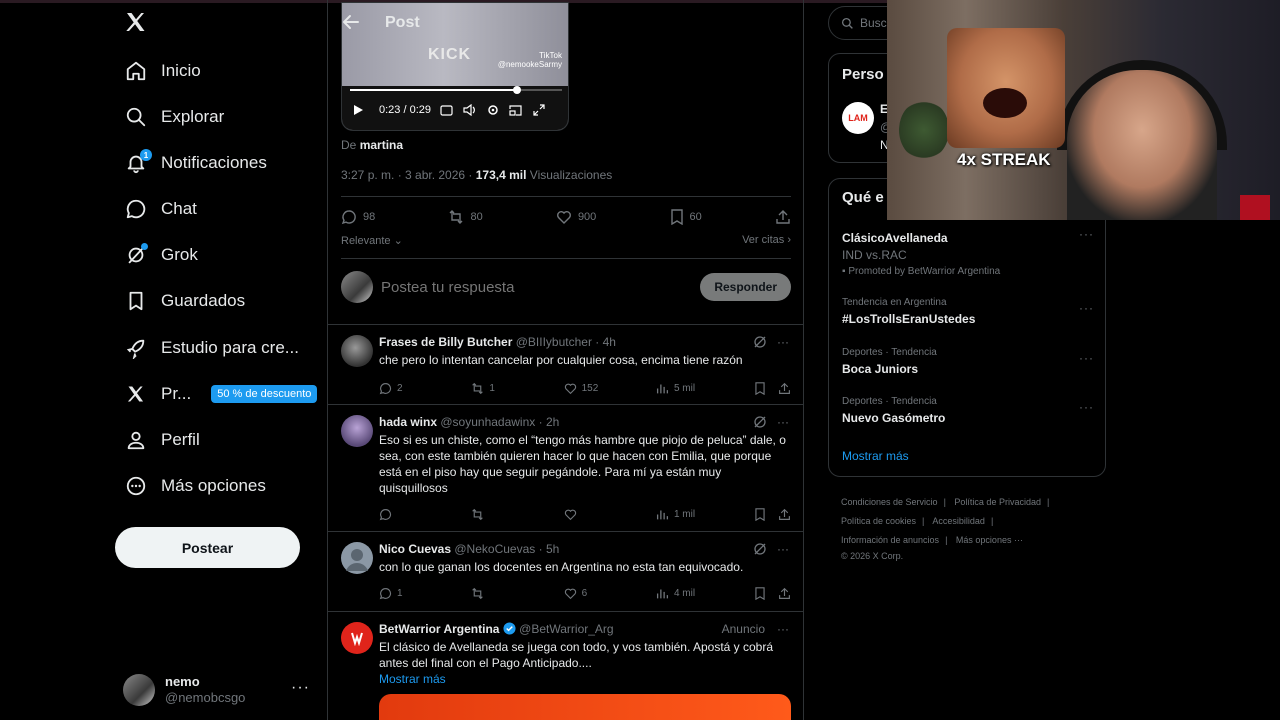 The height and width of the screenshot is (720, 1280). I want to click on views-action: 1 mil, so click(705, 514).